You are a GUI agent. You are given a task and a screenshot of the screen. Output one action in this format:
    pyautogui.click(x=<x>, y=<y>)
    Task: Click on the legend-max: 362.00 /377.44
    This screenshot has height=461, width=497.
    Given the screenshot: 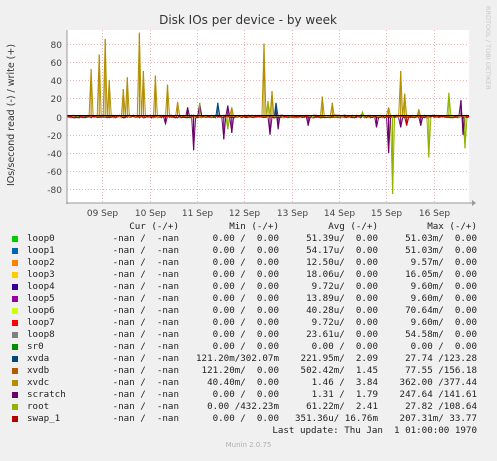 What is the action you would take?
    pyautogui.click(x=438, y=382)
    